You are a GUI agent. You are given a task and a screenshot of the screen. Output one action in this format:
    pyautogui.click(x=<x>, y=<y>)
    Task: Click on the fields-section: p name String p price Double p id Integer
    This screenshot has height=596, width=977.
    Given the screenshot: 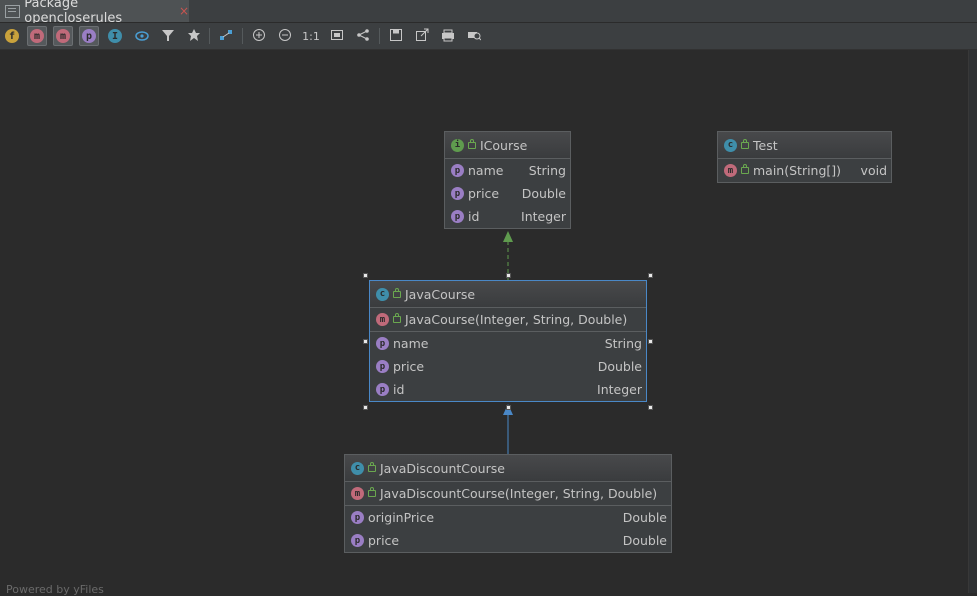 What is the action you would take?
    pyautogui.click(x=508, y=366)
    